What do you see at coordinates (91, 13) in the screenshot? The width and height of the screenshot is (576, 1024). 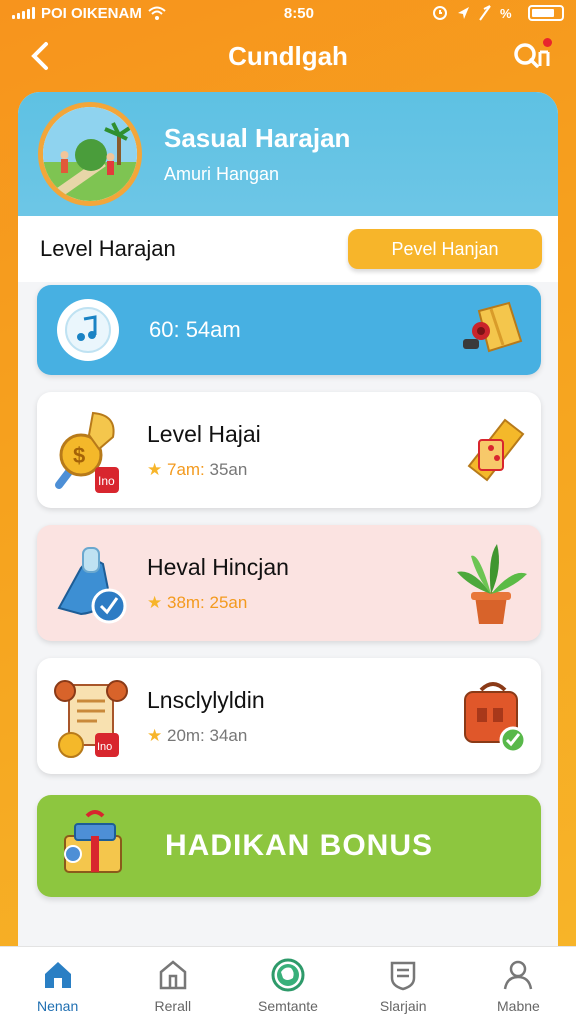 I see `carrier-label: POI OIKENAM` at bounding box center [91, 13].